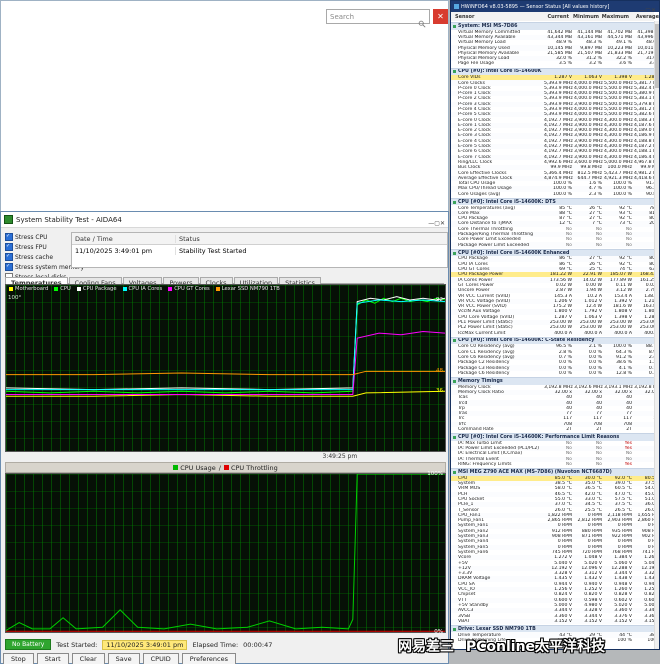 Image resolution: width=660 pixels, height=664 pixels. I want to click on sensor-current: 1.287 V, so click(563, 78).